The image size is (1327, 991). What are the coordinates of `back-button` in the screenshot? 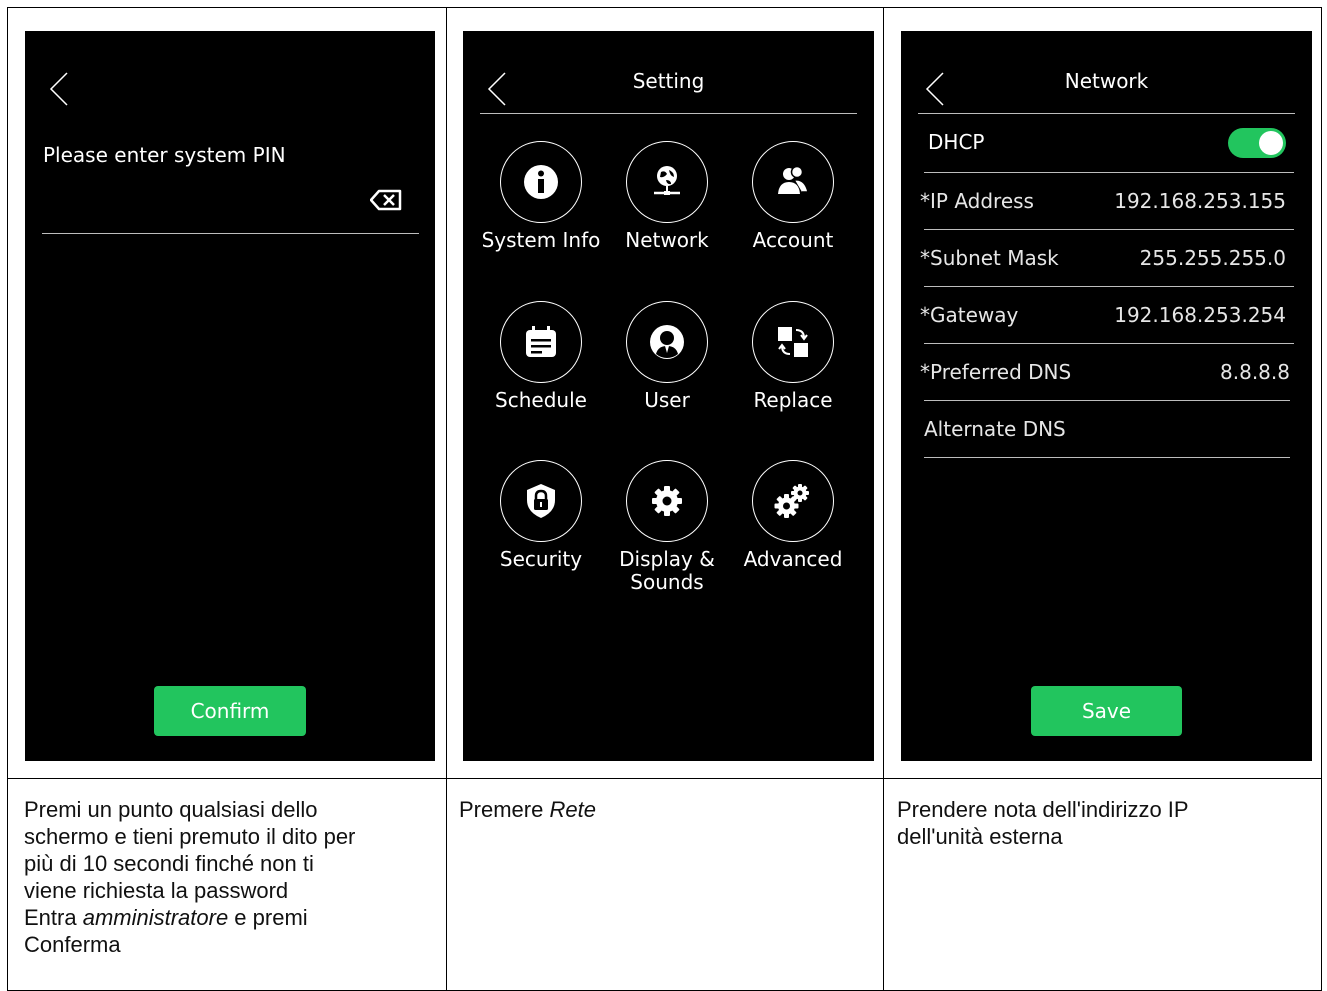 It's located at (60, 89).